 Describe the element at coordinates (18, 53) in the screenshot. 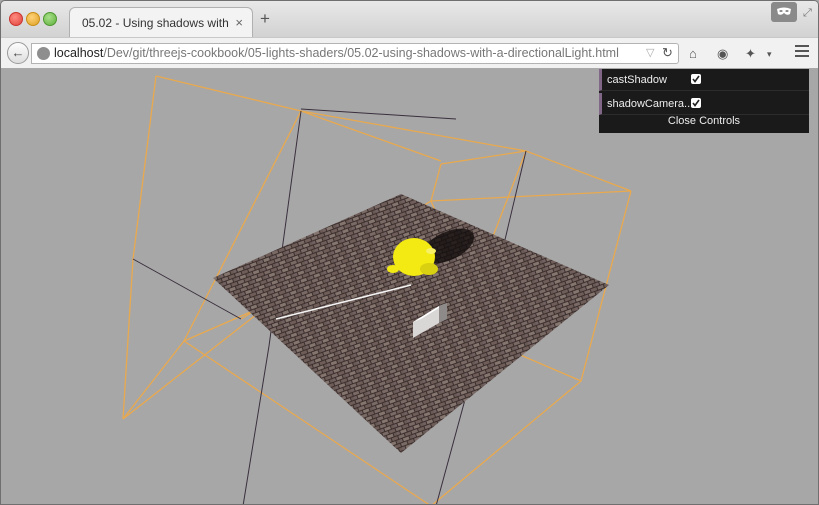

I see `back-arrow-icon: ←` at that location.